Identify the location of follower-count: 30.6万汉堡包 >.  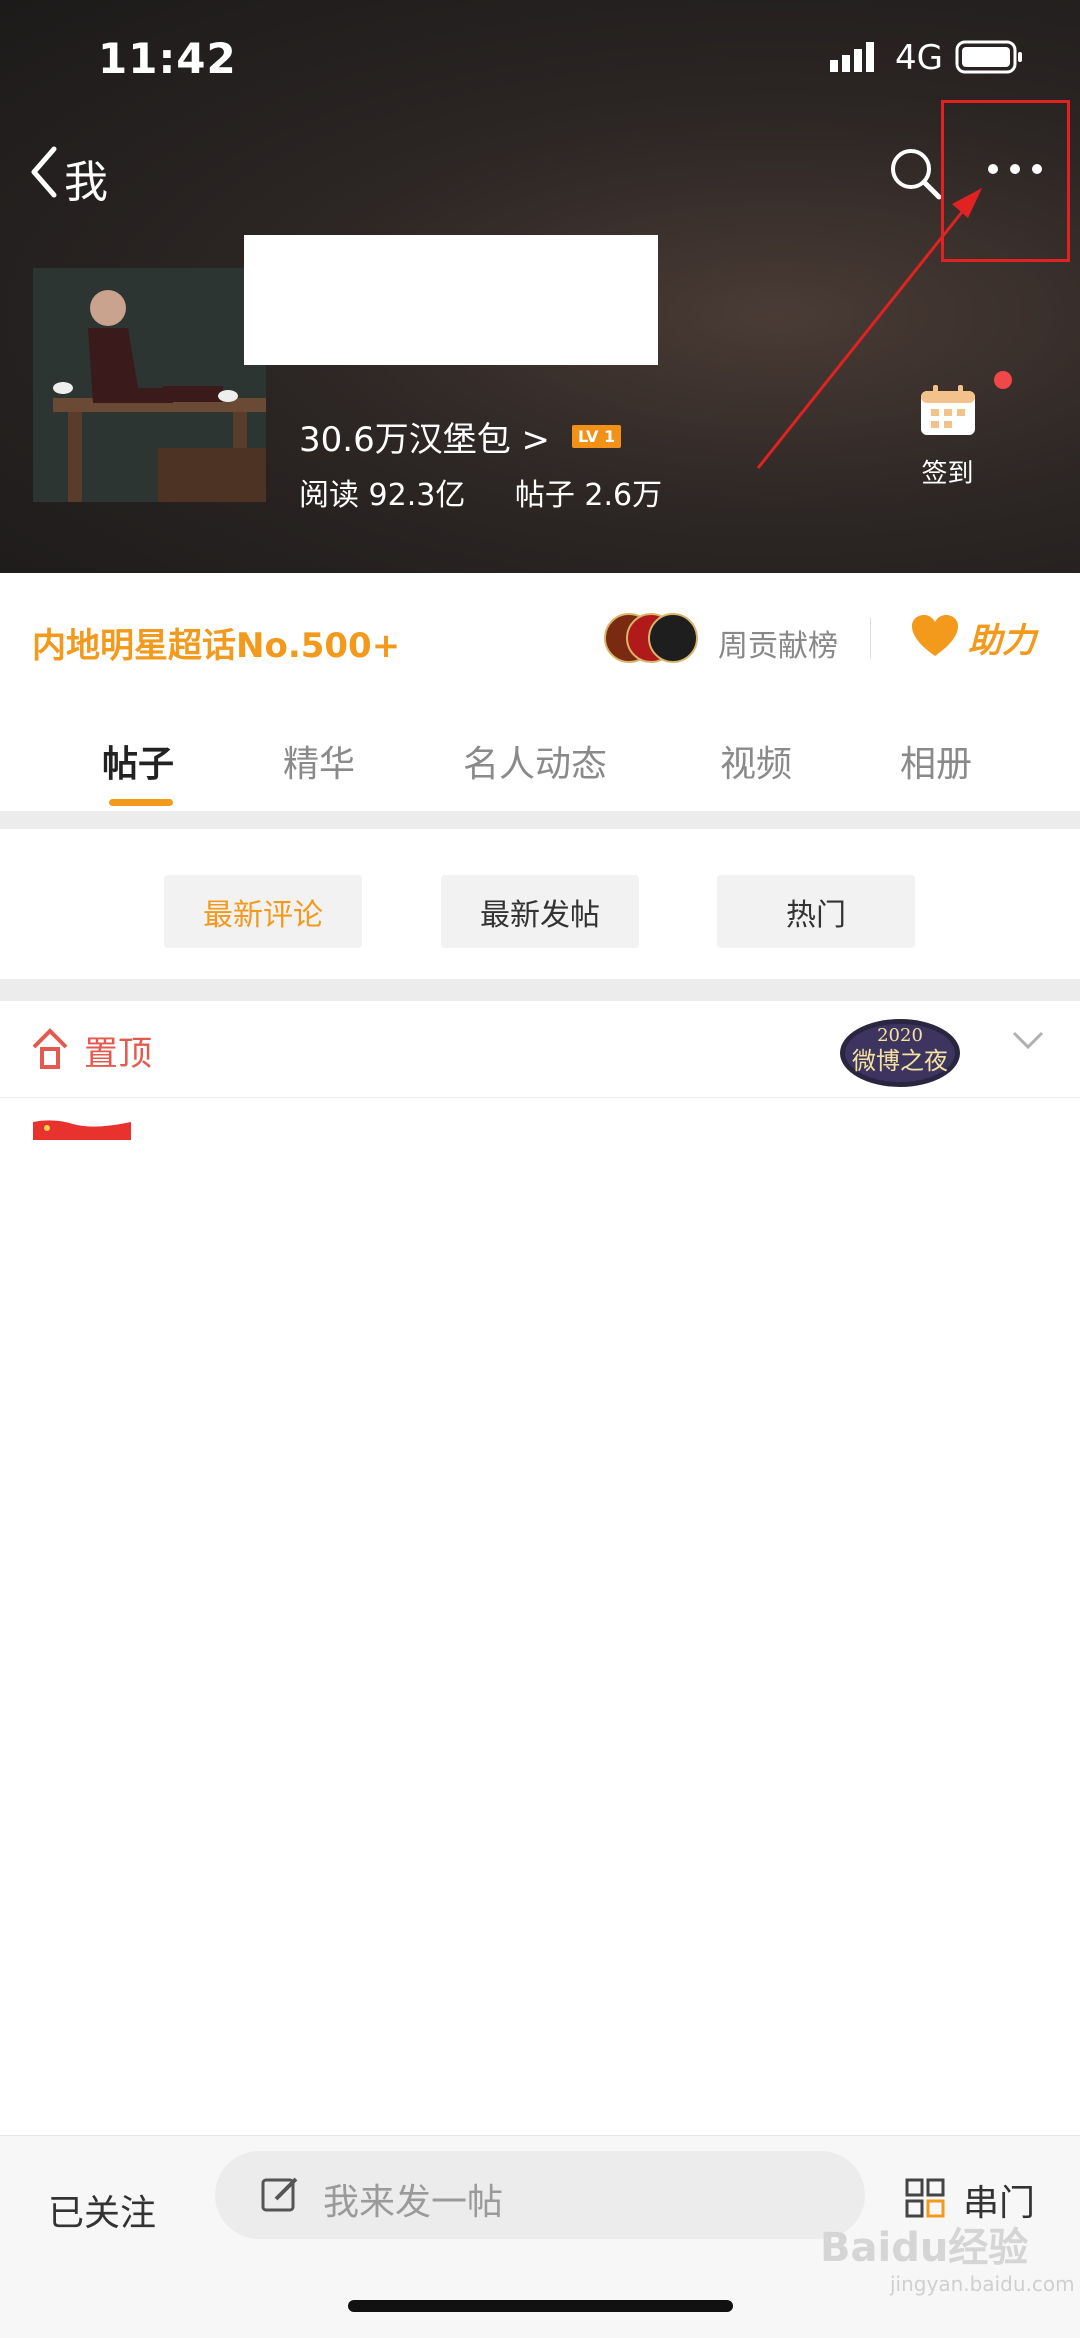
(424, 440).